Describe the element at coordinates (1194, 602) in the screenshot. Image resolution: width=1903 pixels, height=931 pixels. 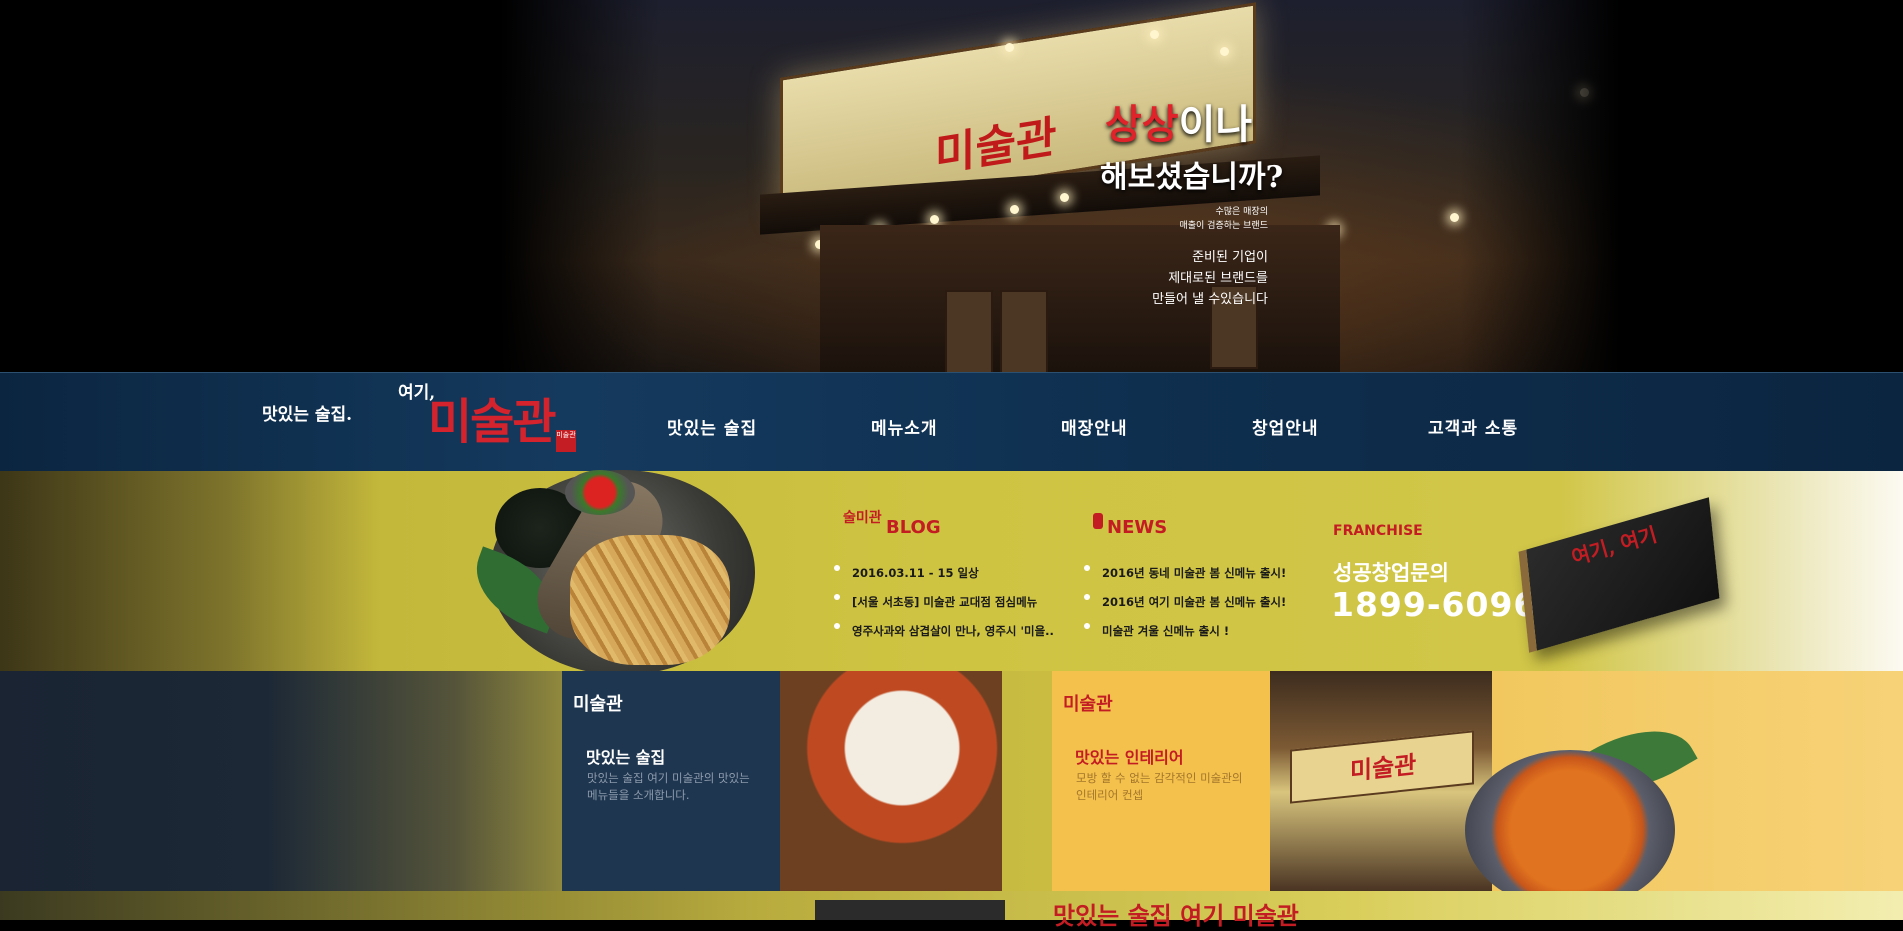
I see `news-item-link: 2016년 여기 미술관 봄 신메뉴 출시!` at that location.